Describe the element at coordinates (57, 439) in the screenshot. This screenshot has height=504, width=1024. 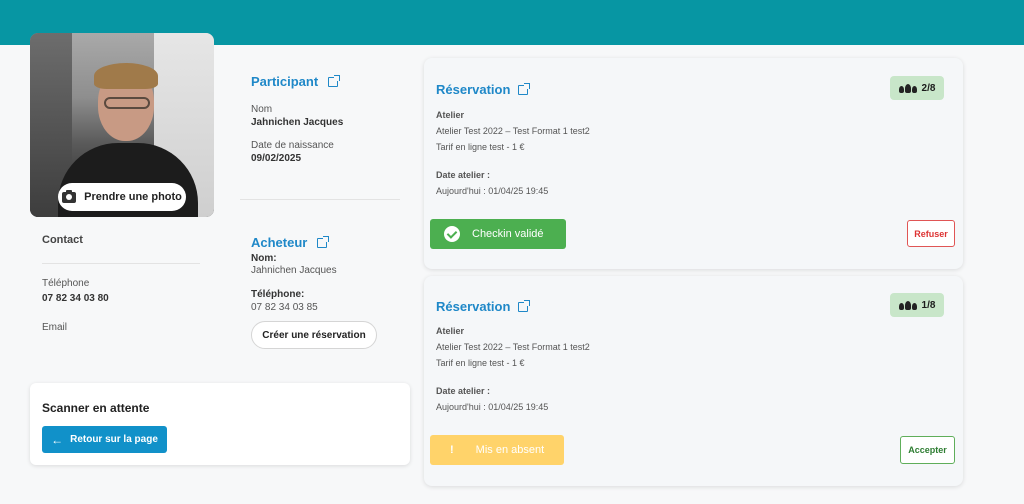
I see `arrow-left-icon: ←` at that location.